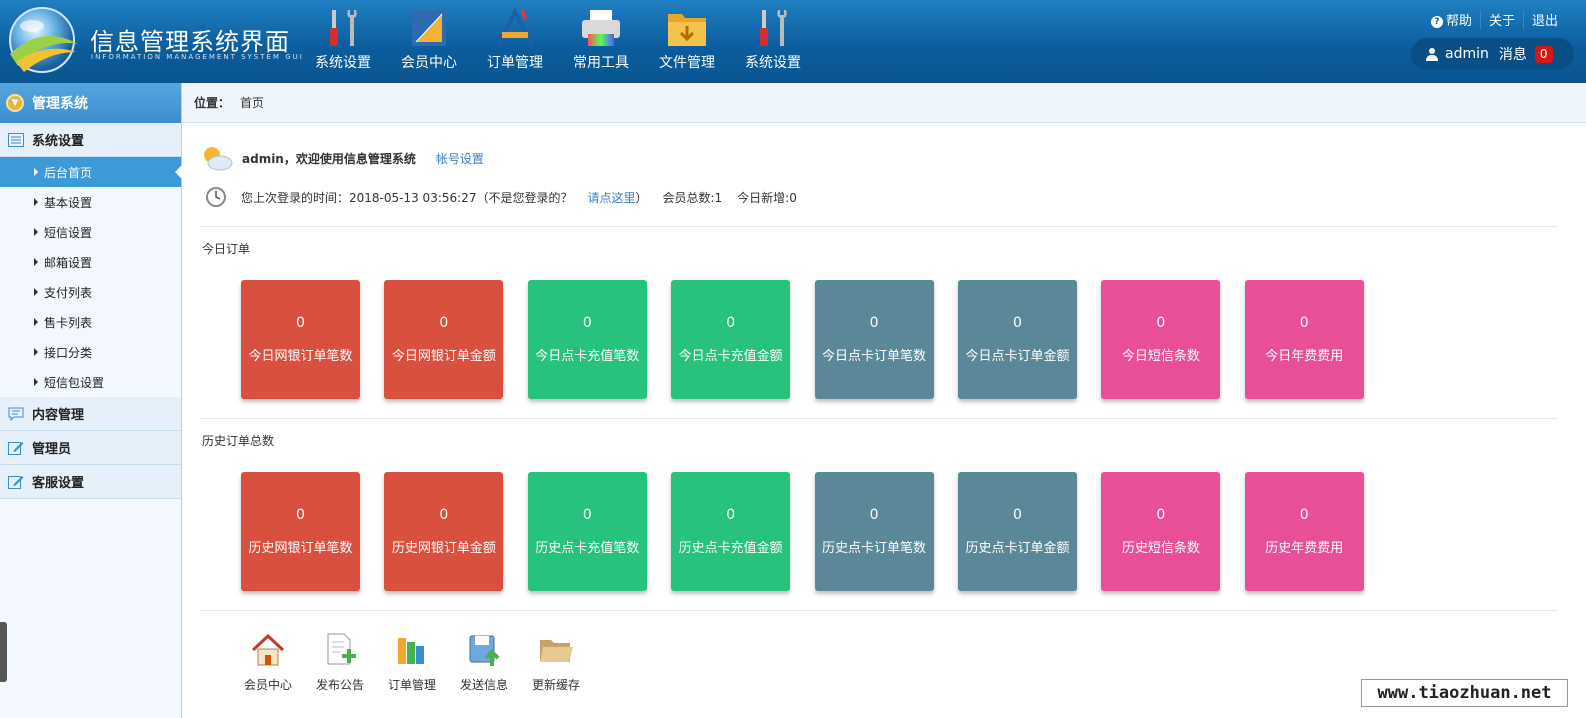  Describe the element at coordinates (515, 63) in the screenshot. I see `nav-label: 订单管理` at that location.